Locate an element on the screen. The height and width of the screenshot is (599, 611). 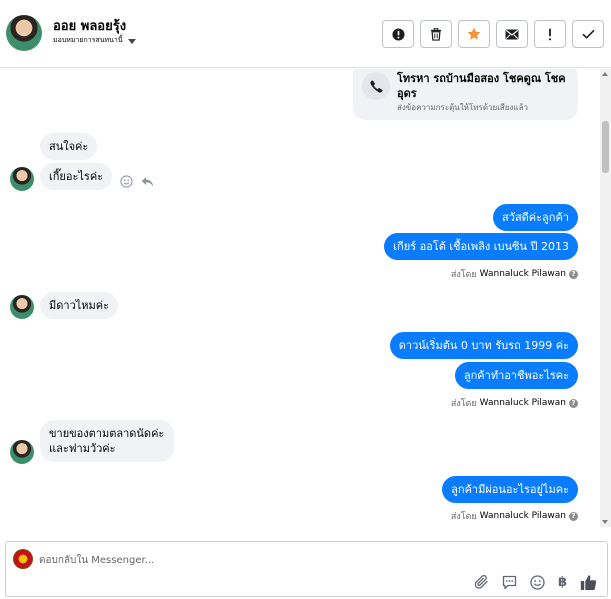
caret-down-icon is located at coordinates (131, 41).